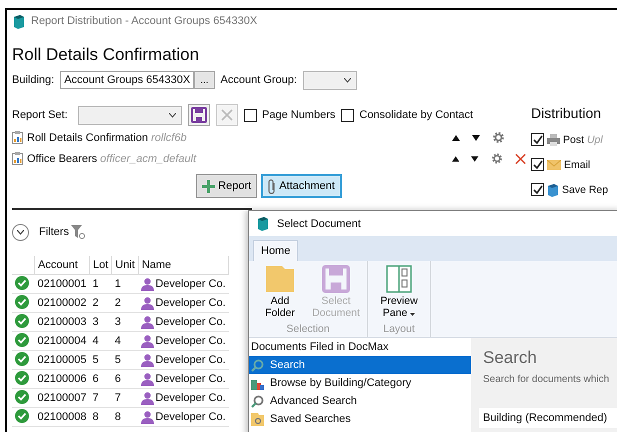 The height and width of the screenshot is (432, 617). Describe the element at coordinates (62, 398) in the screenshot. I see `table-cell: 02100007` at that location.